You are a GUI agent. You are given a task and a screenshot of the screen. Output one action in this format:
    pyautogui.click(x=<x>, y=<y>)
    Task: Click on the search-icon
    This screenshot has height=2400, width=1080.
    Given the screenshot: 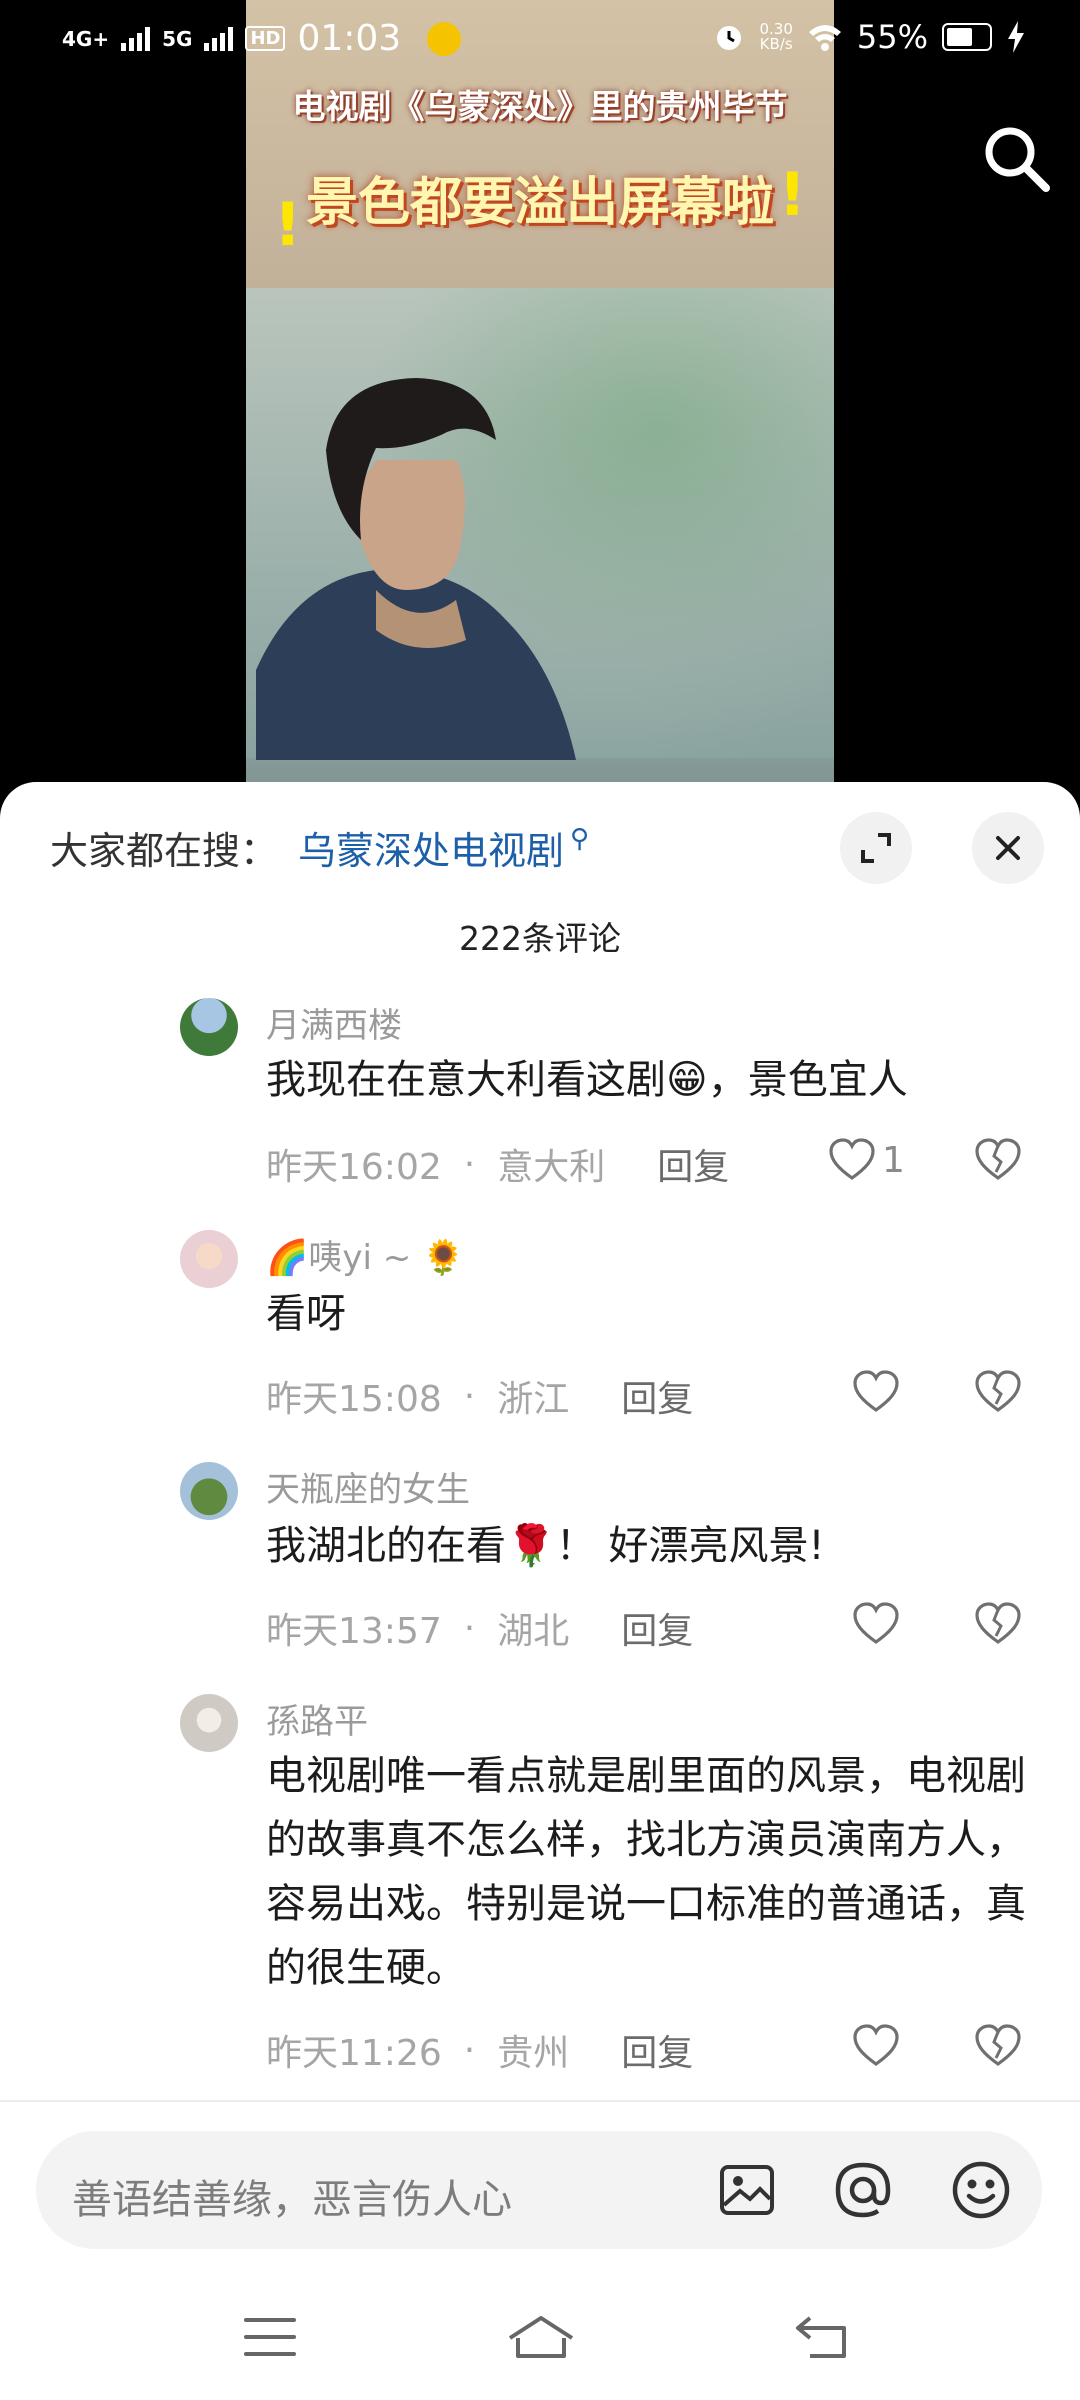 What is the action you would take?
    pyautogui.click(x=1016, y=158)
    